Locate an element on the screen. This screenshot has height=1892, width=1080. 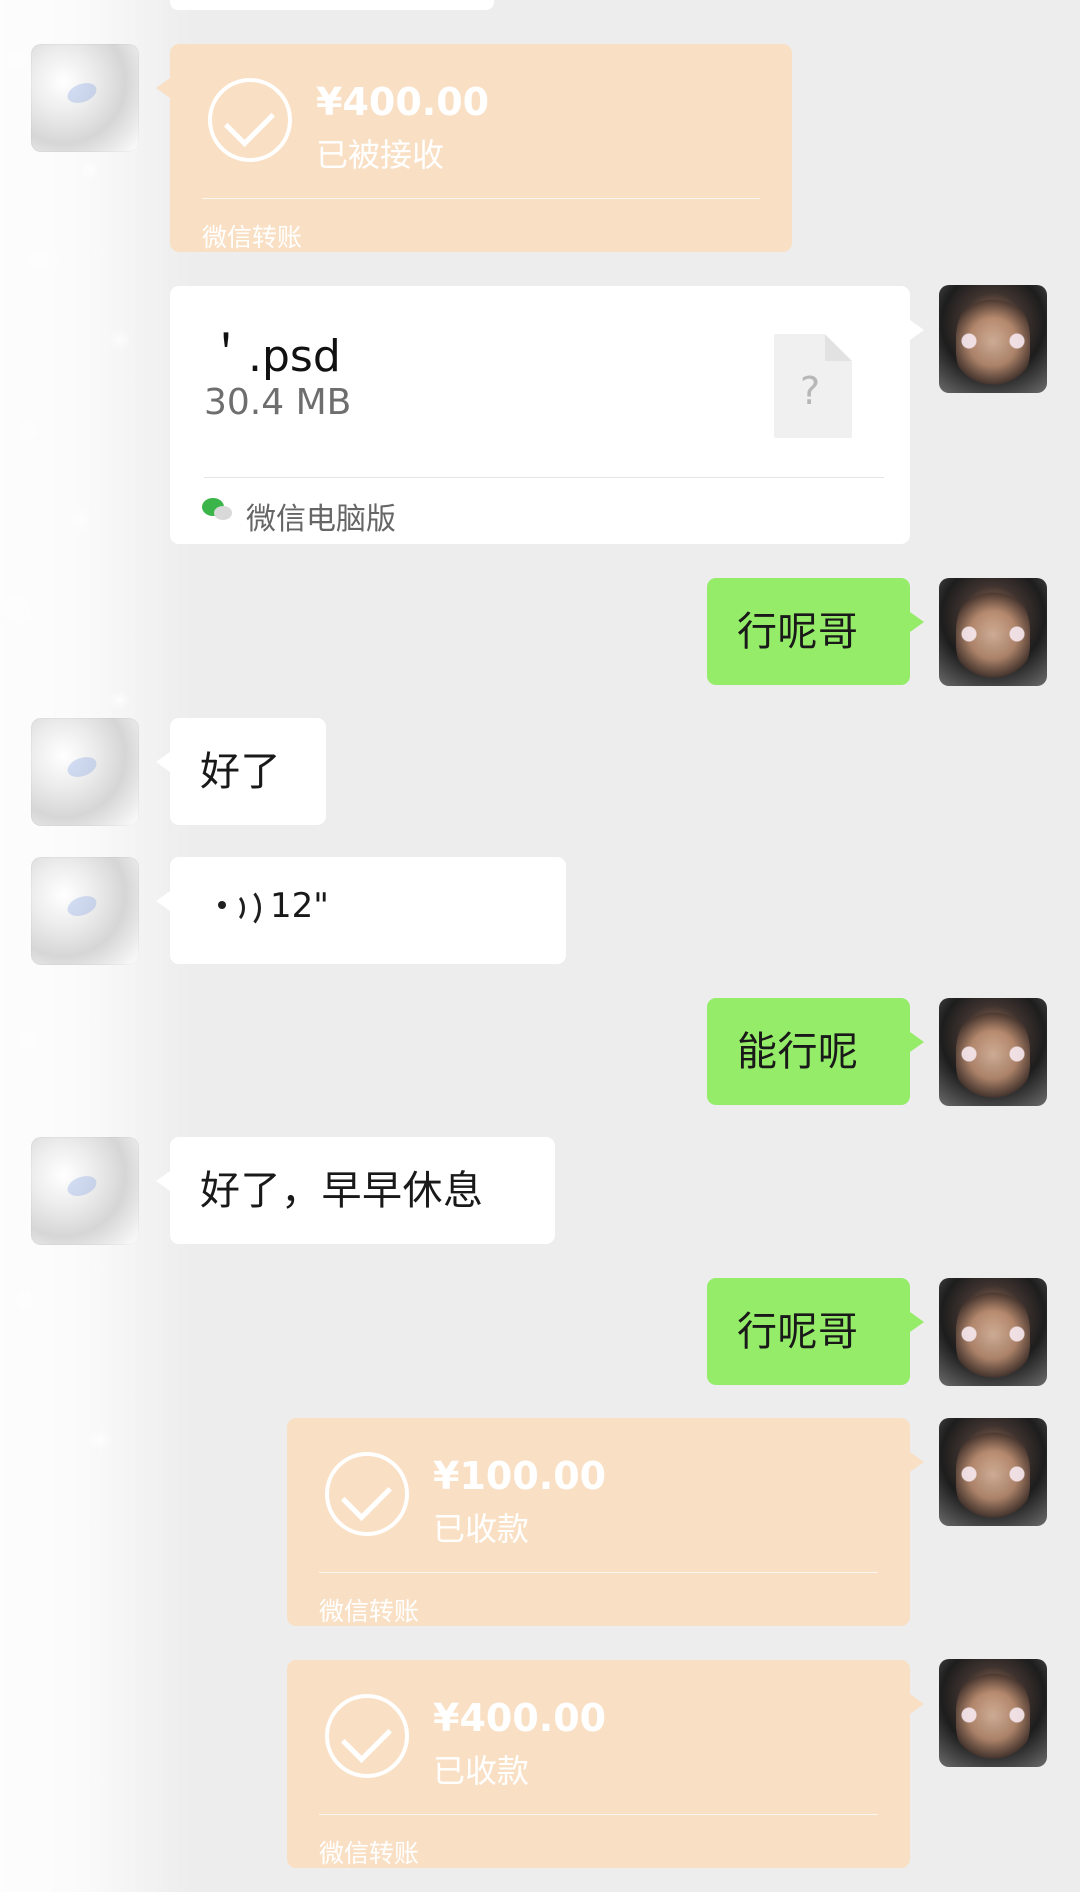
question-mark: ? is located at coordinates (810, 391).